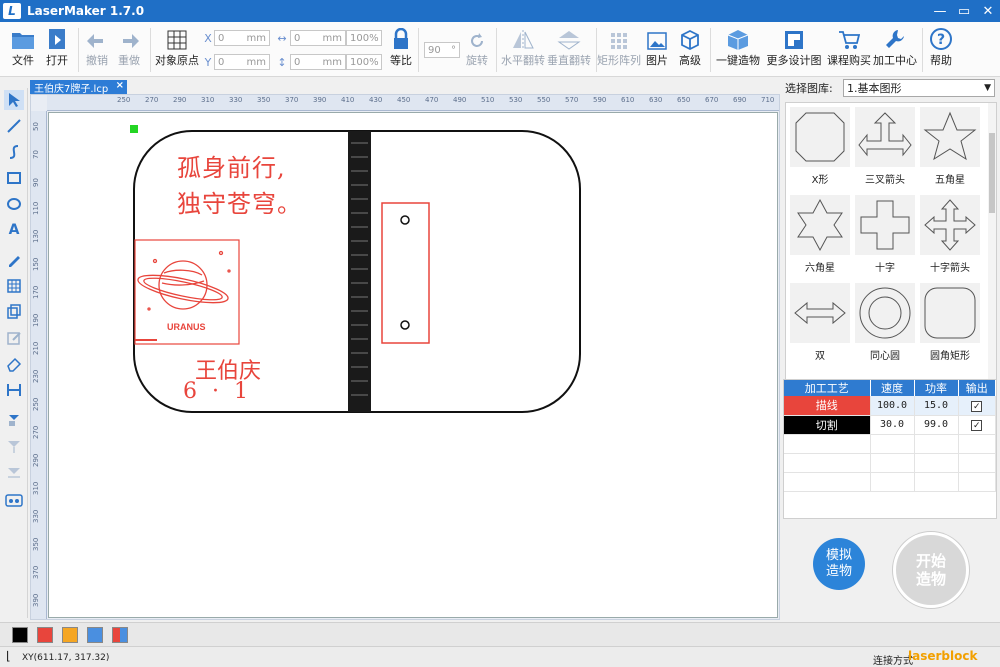 The height and width of the screenshot is (667, 1000). Describe the element at coordinates (95, 635) in the screenshot. I see `color-swatch-blue` at that location.